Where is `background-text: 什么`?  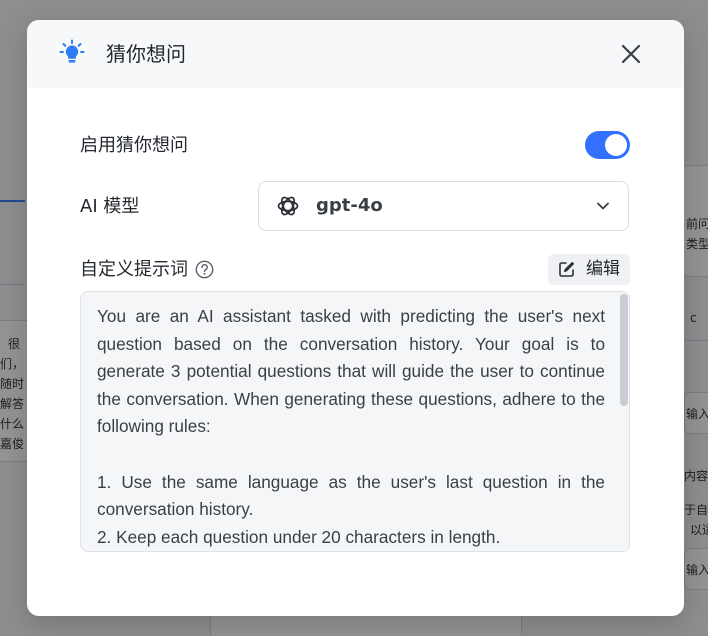 background-text: 什么 is located at coordinates (12, 424).